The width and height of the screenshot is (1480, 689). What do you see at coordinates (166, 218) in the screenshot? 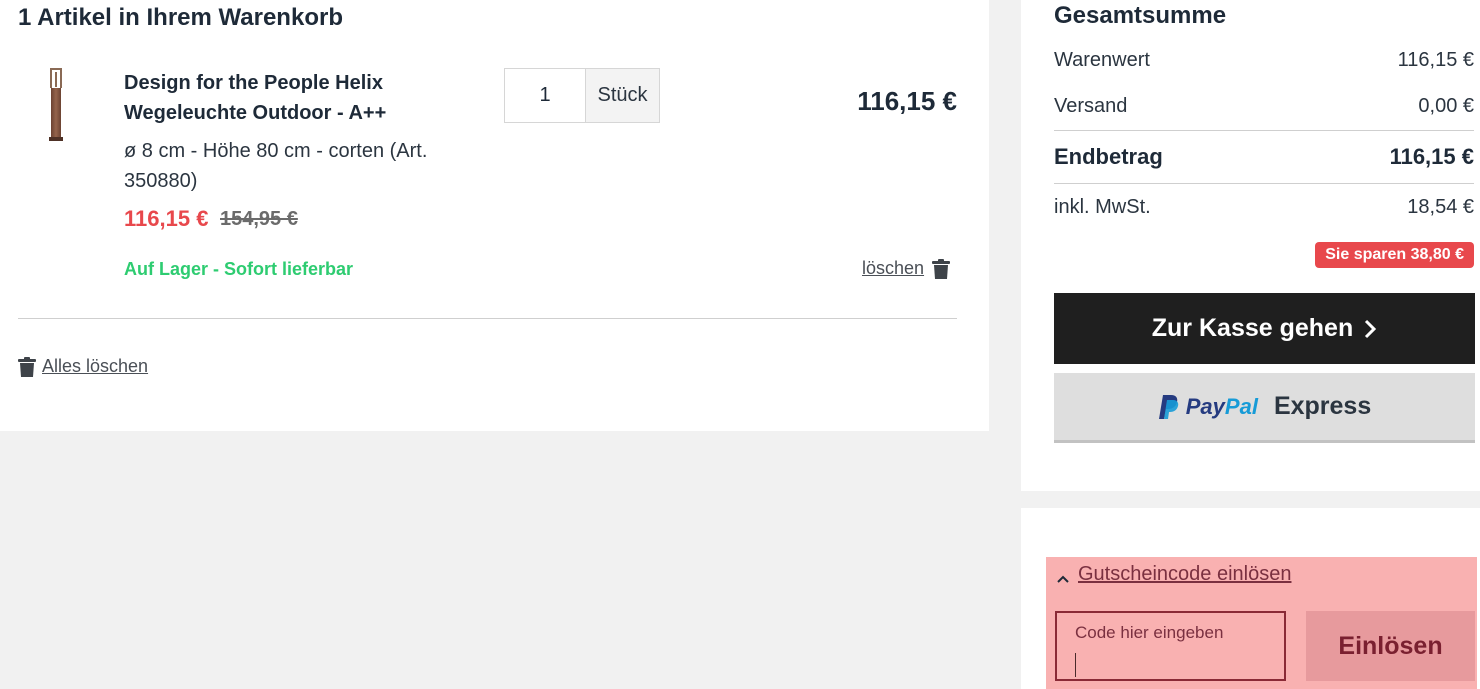
I see `product-sale-price: 116,15 €` at bounding box center [166, 218].